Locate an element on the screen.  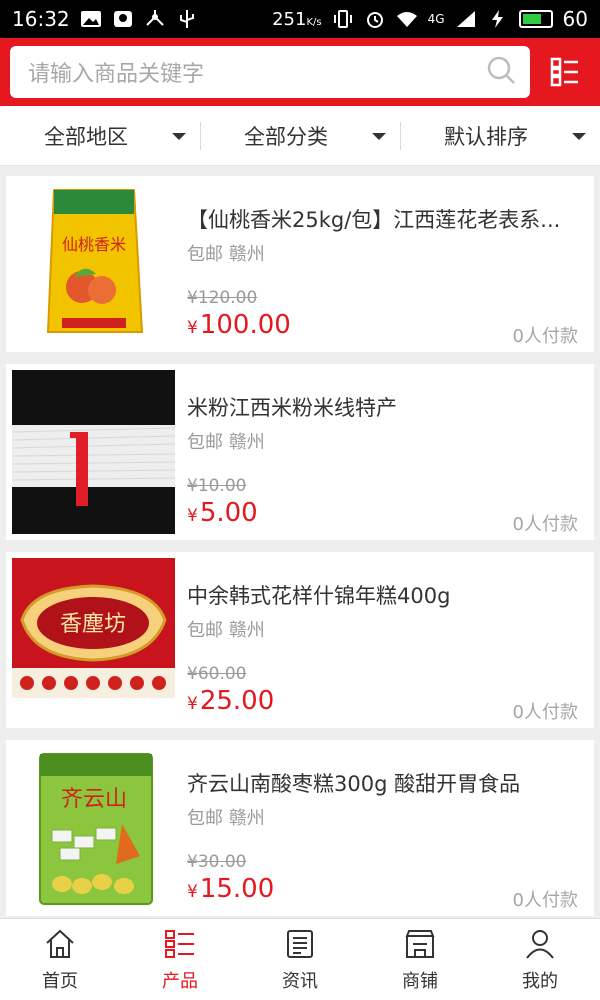
list-icon is located at coordinates (179, 943).